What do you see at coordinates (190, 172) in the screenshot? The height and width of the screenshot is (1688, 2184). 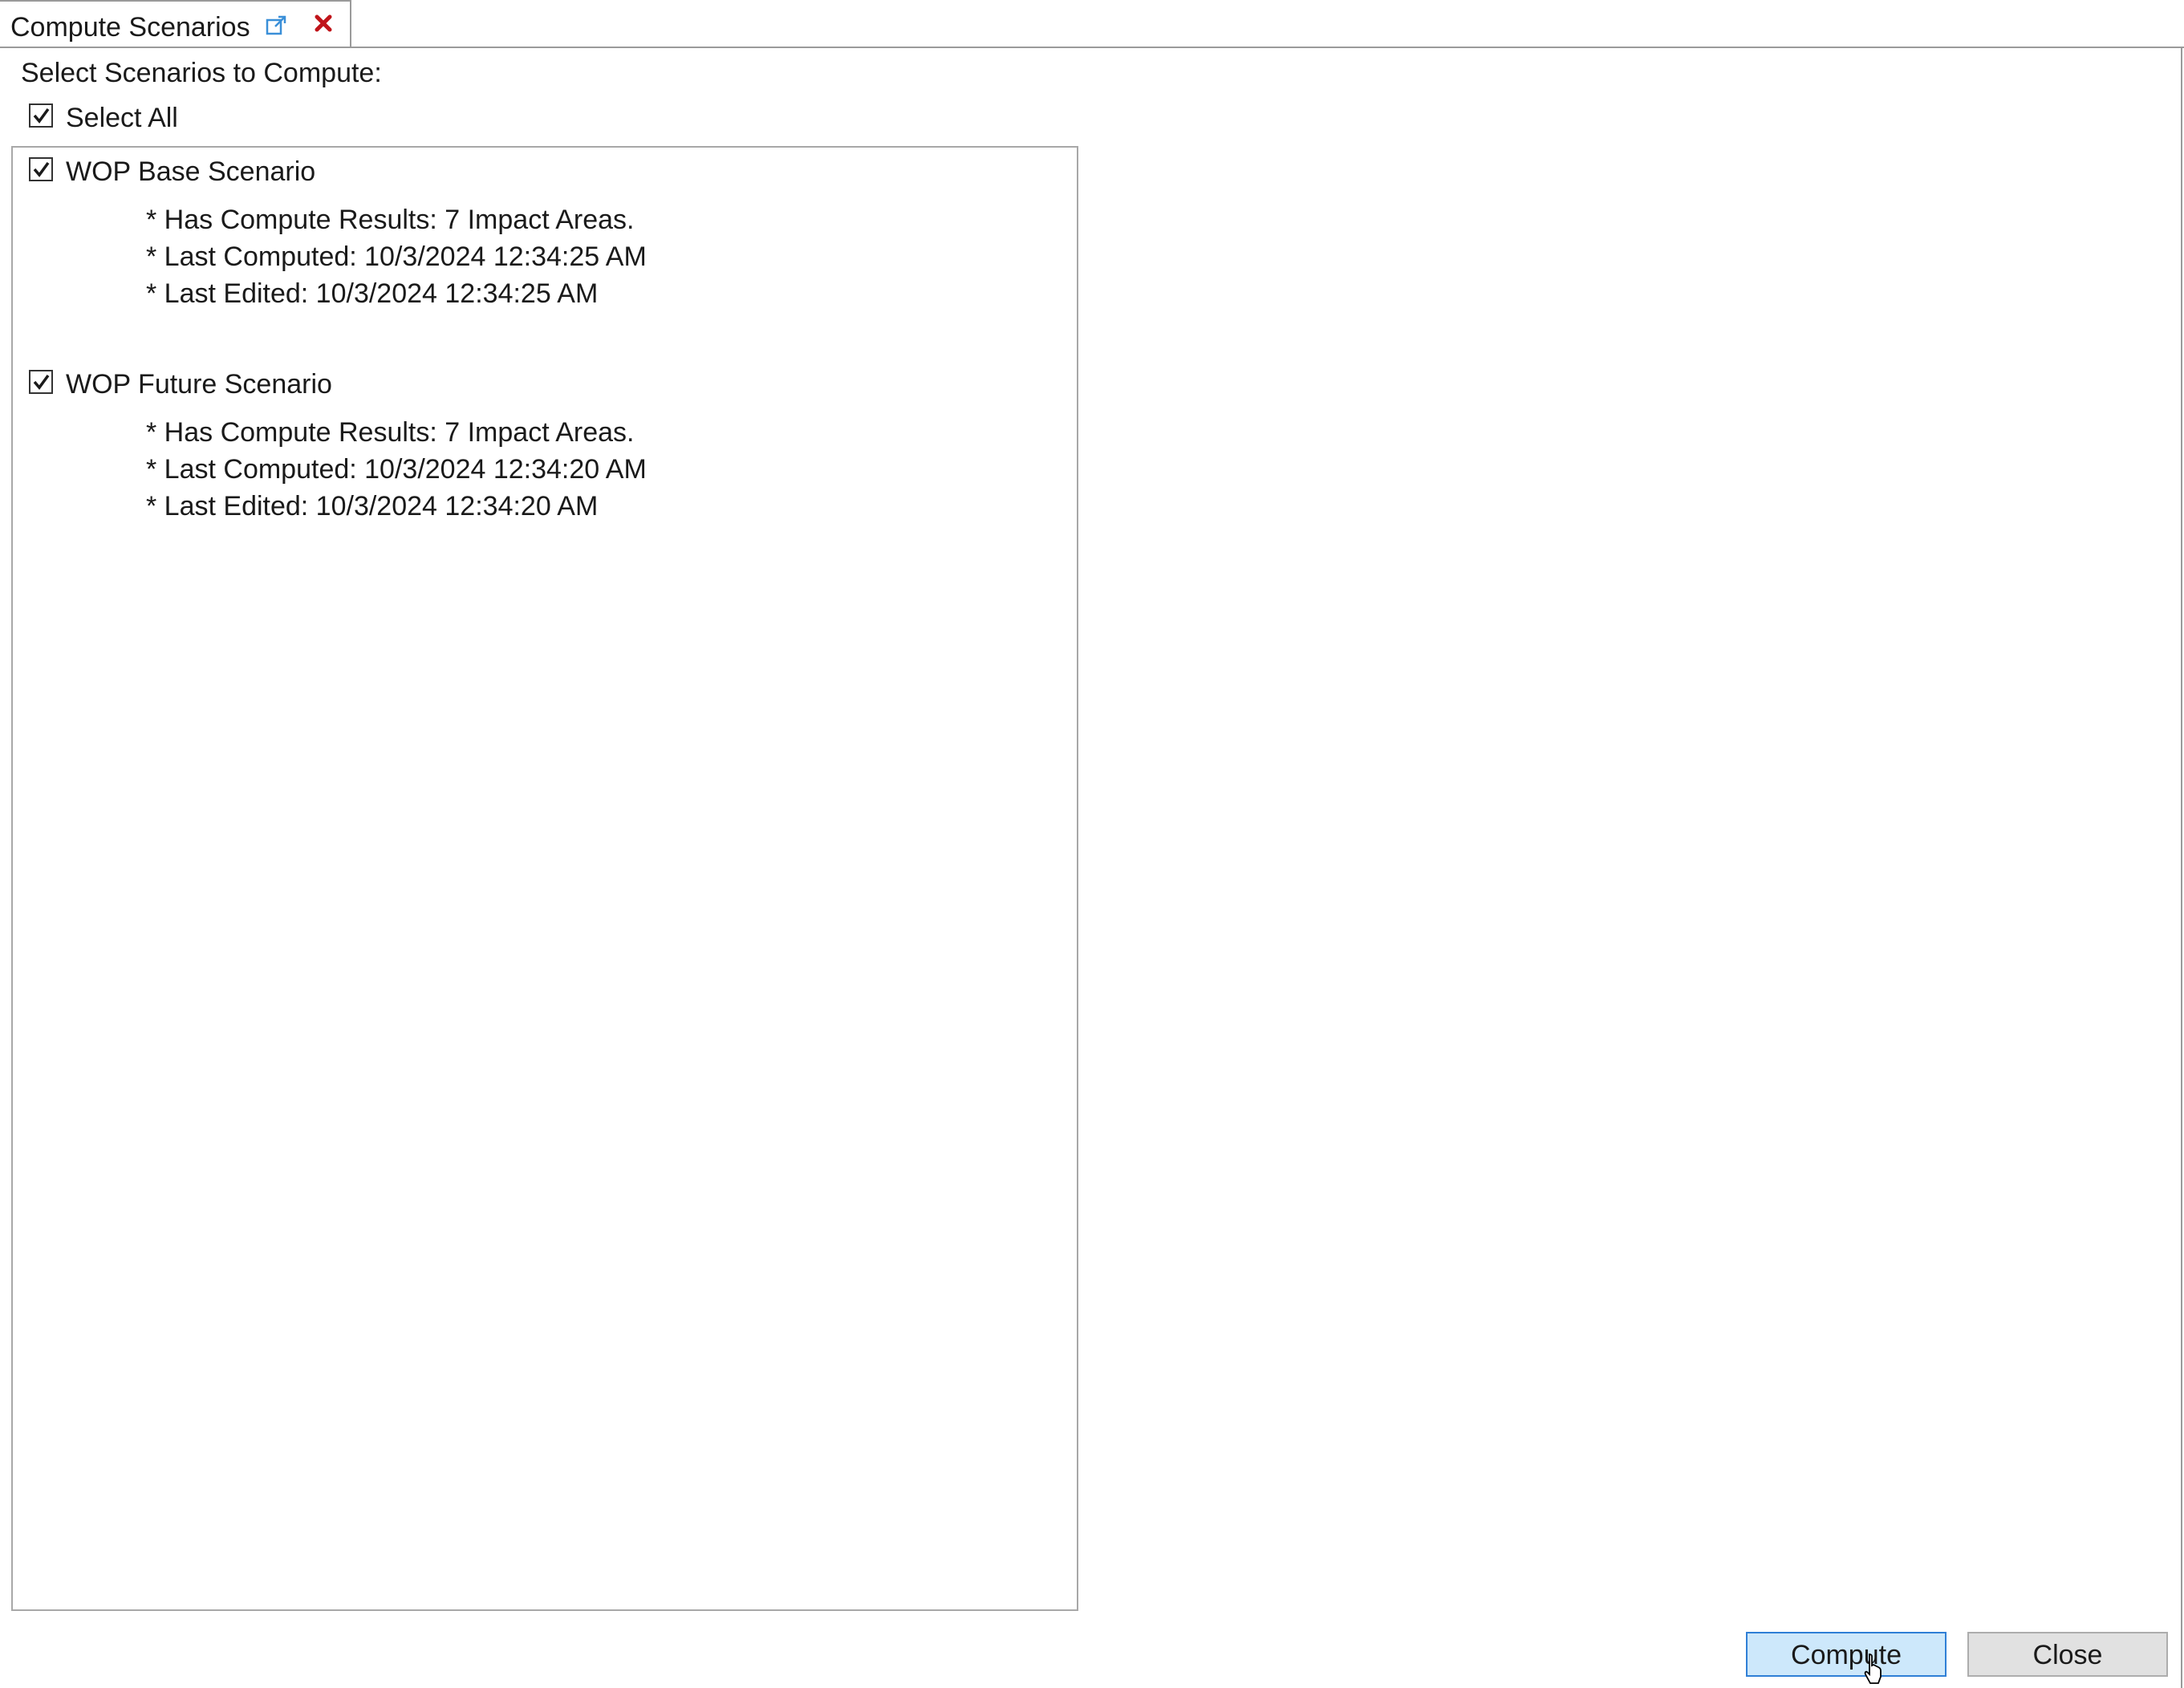 I see `scenario-name: WOP Base Scenario` at bounding box center [190, 172].